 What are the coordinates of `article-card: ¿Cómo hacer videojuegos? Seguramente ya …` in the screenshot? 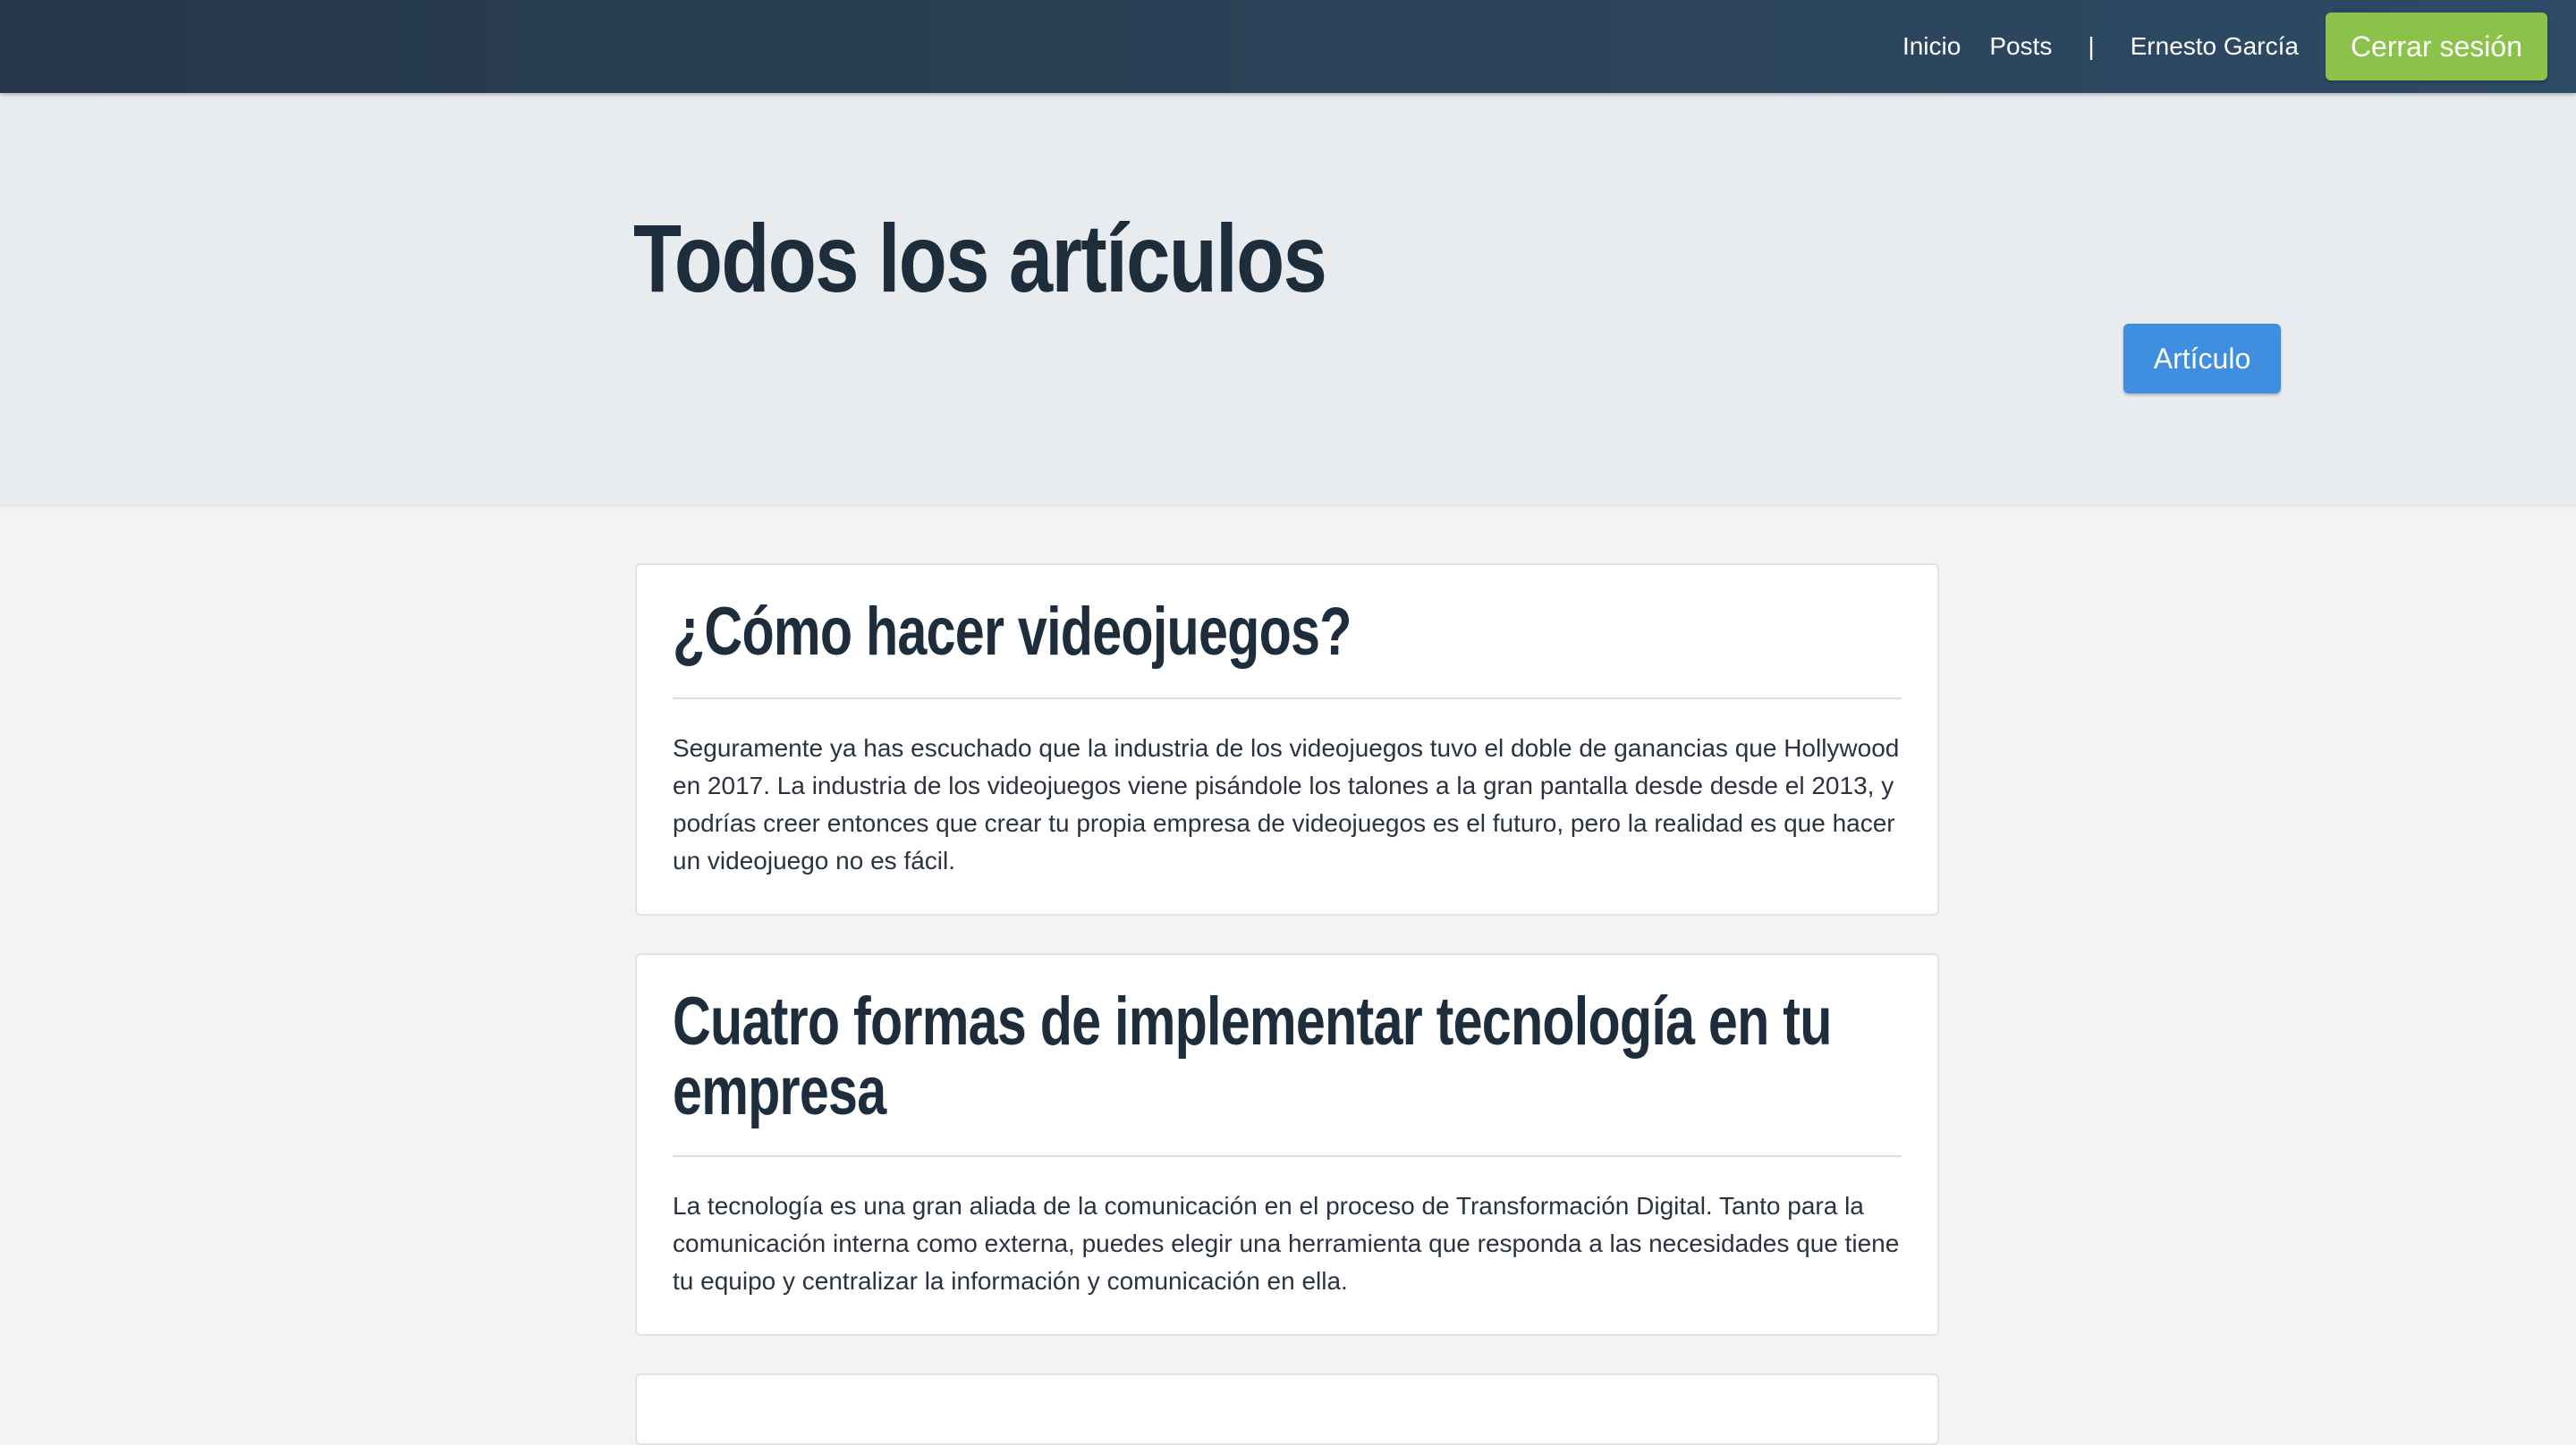 It's located at (1287, 739).